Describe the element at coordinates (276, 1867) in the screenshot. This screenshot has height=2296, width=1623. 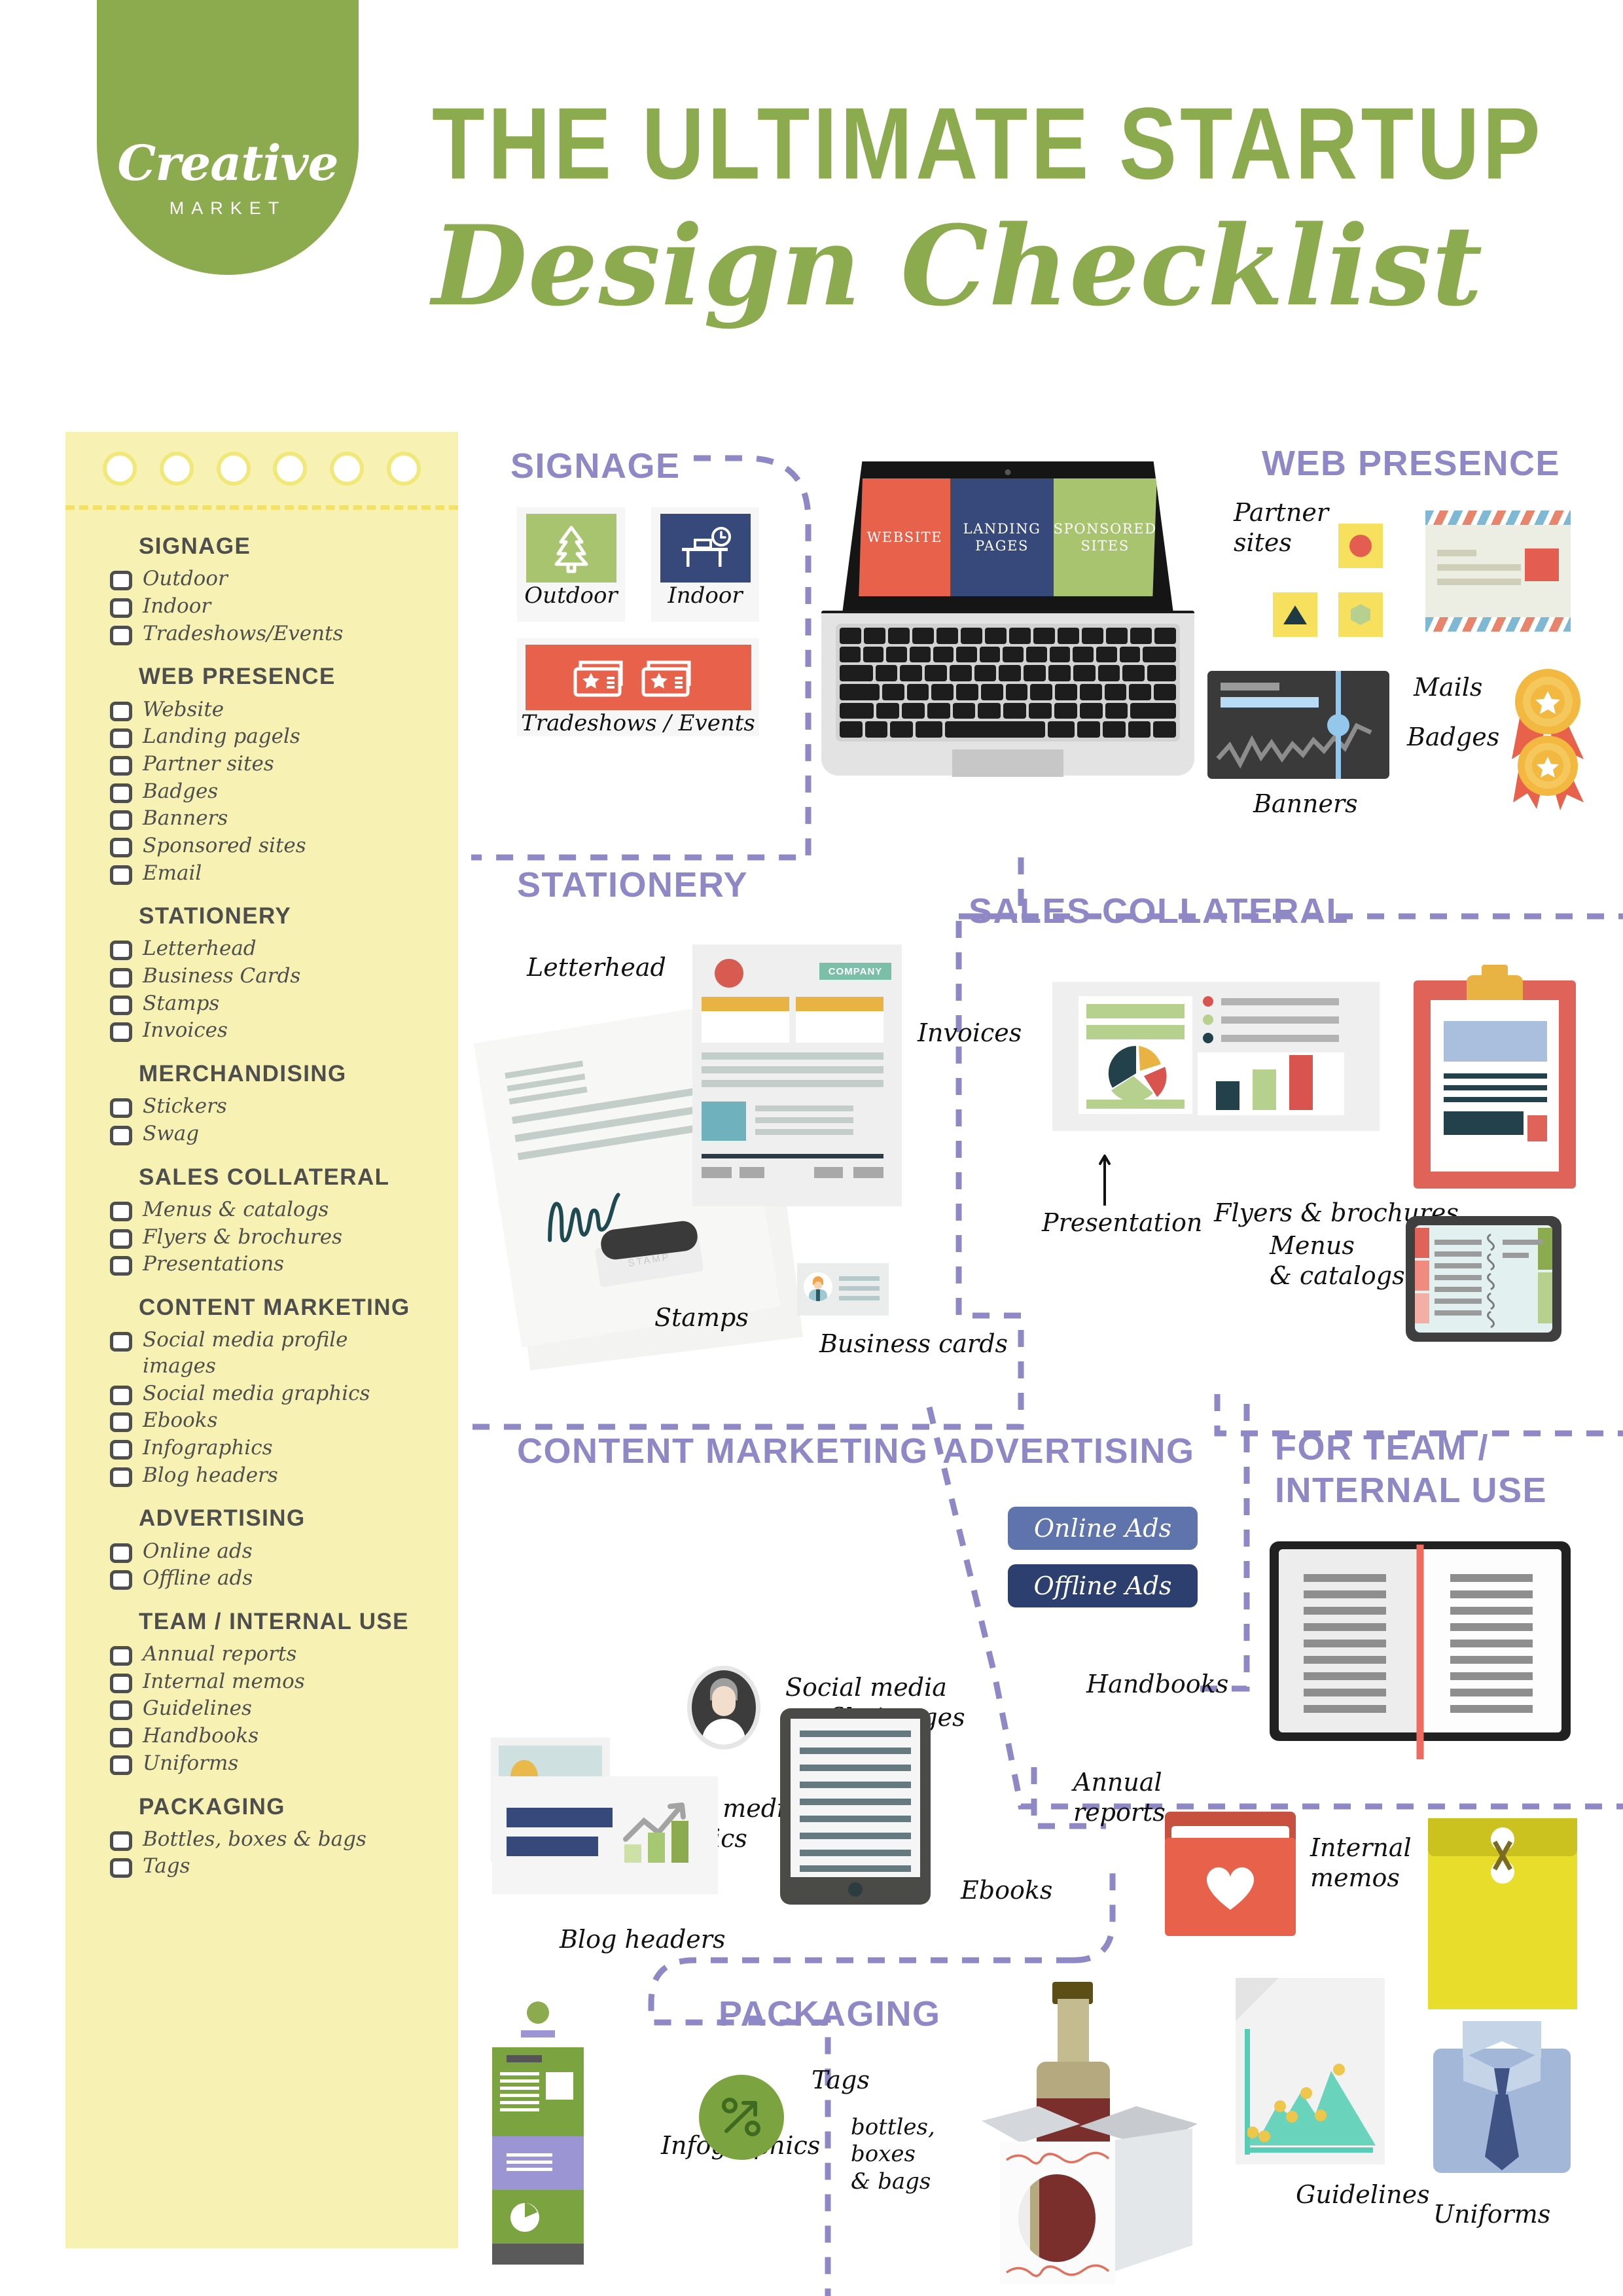
I see `checklist-item: Tags` at that location.